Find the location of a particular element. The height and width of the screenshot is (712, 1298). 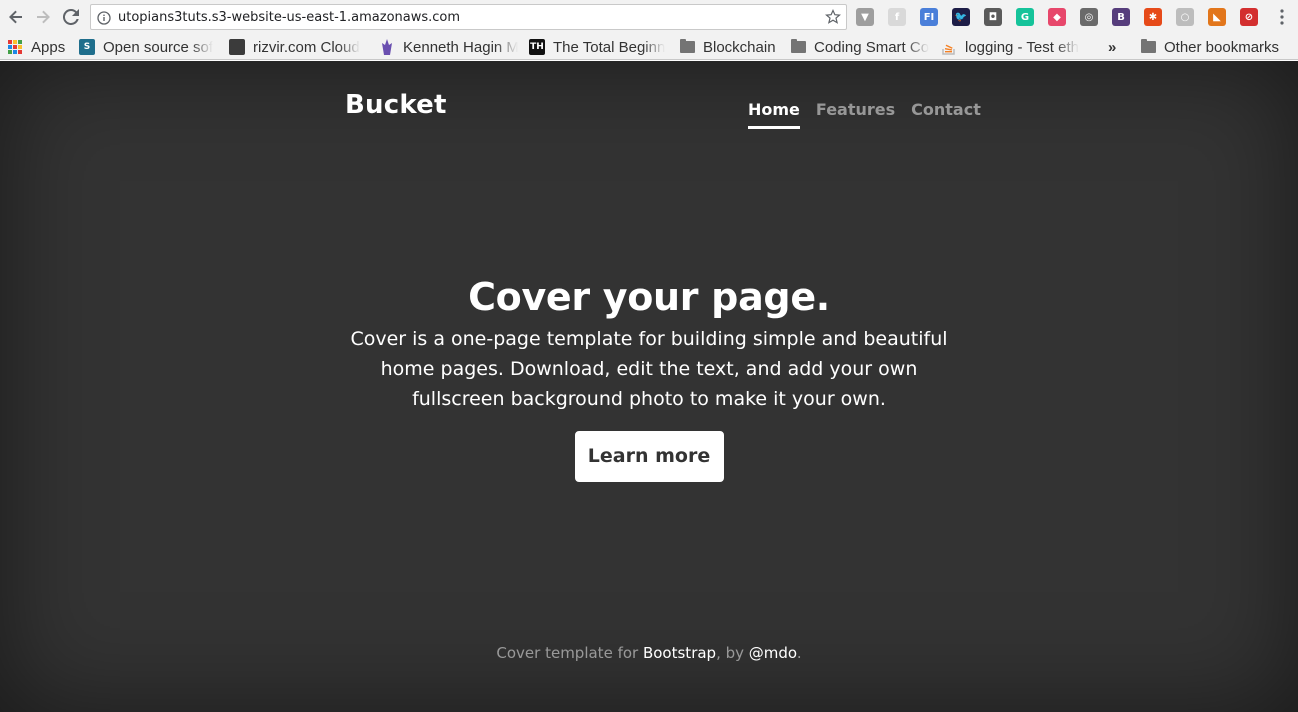

hero-title: Cover your page. is located at coordinates (649, 297).